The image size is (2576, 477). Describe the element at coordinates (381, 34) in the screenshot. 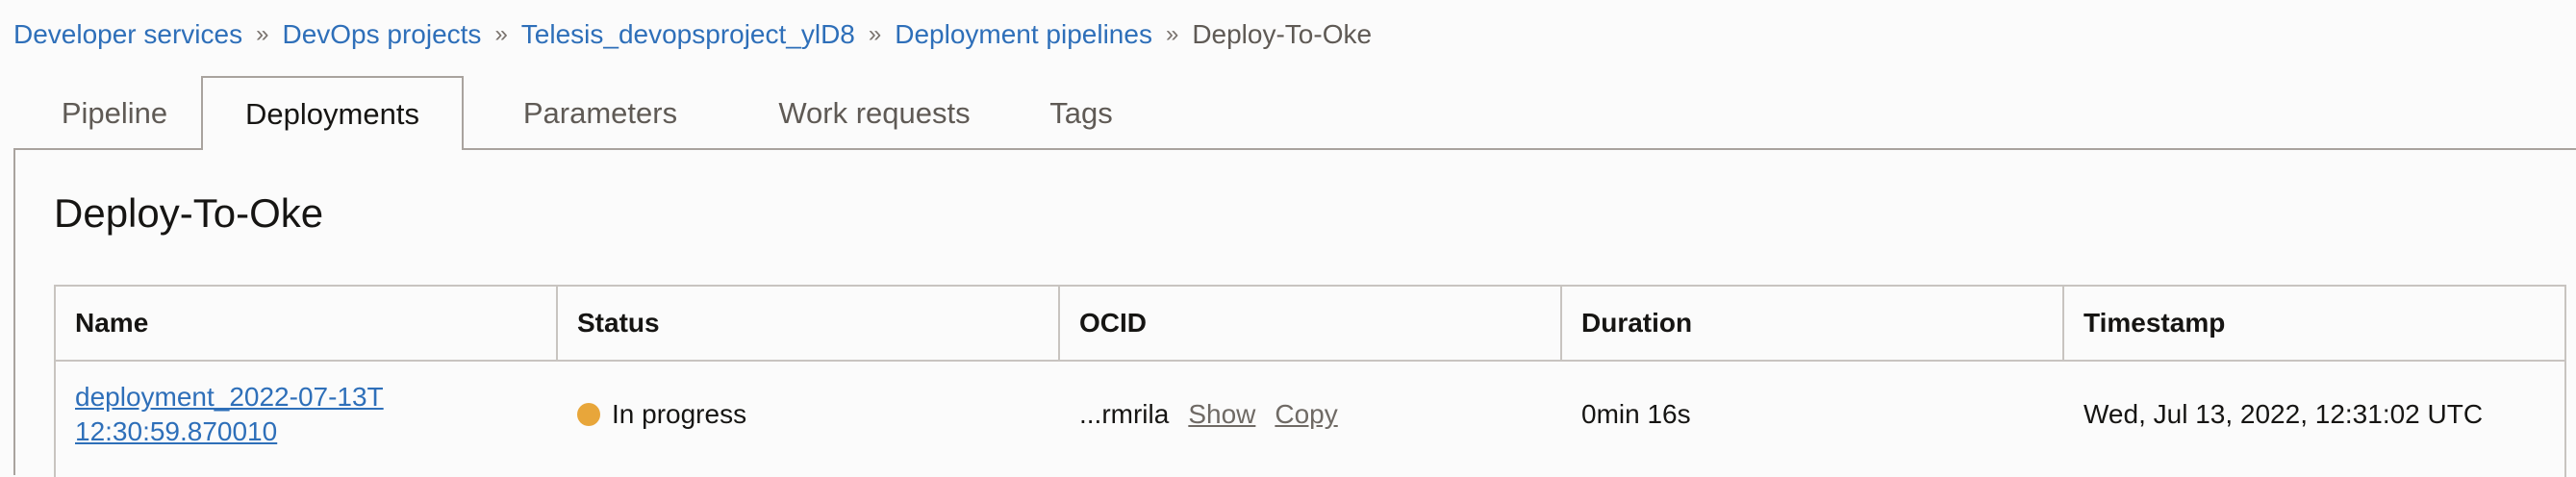

I see `breadcrumb-devops-projects: DevOps projects` at that location.